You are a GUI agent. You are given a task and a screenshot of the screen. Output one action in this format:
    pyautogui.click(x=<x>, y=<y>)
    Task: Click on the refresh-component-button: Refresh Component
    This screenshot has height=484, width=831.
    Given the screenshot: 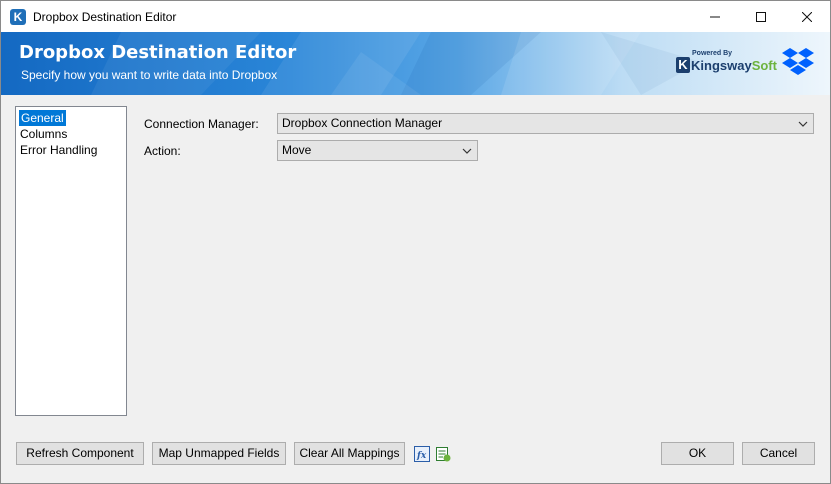 What is the action you would take?
    pyautogui.click(x=80, y=453)
    